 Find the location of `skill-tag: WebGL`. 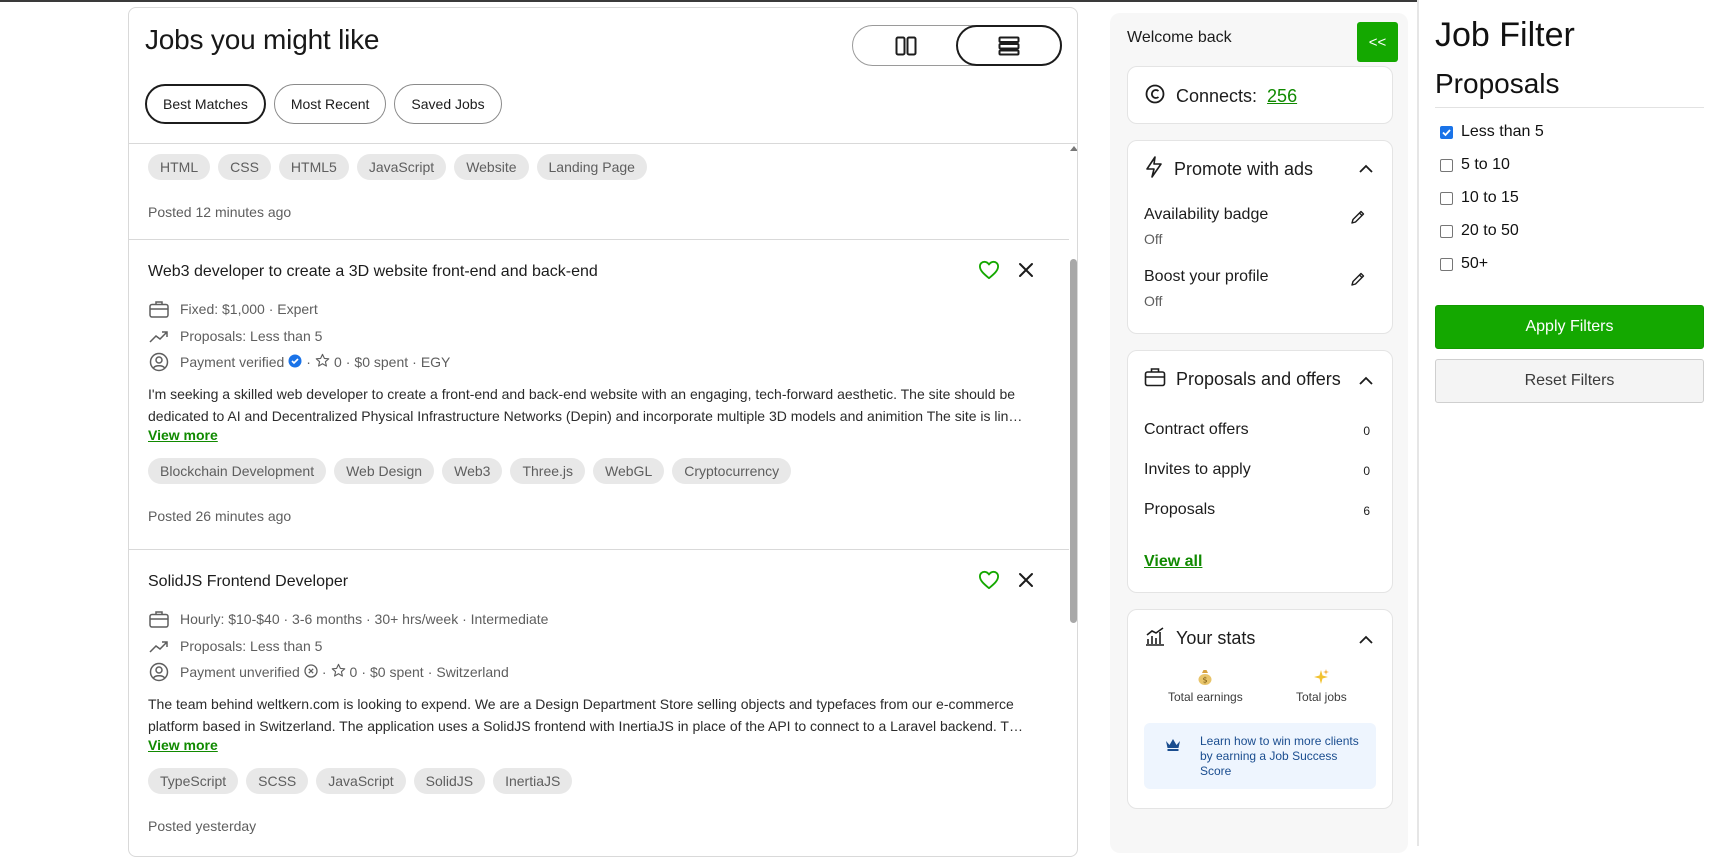

skill-tag: WebGL is located at coordinates (629, 471).